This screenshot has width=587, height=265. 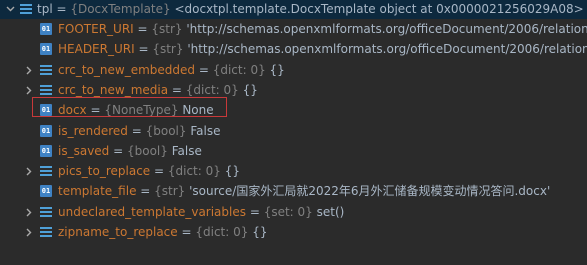 What do you see at coordinates (152, 212) in the screenshot?
I see `variable-name: undeclared_template_variables` at bounding box center [152, 212].